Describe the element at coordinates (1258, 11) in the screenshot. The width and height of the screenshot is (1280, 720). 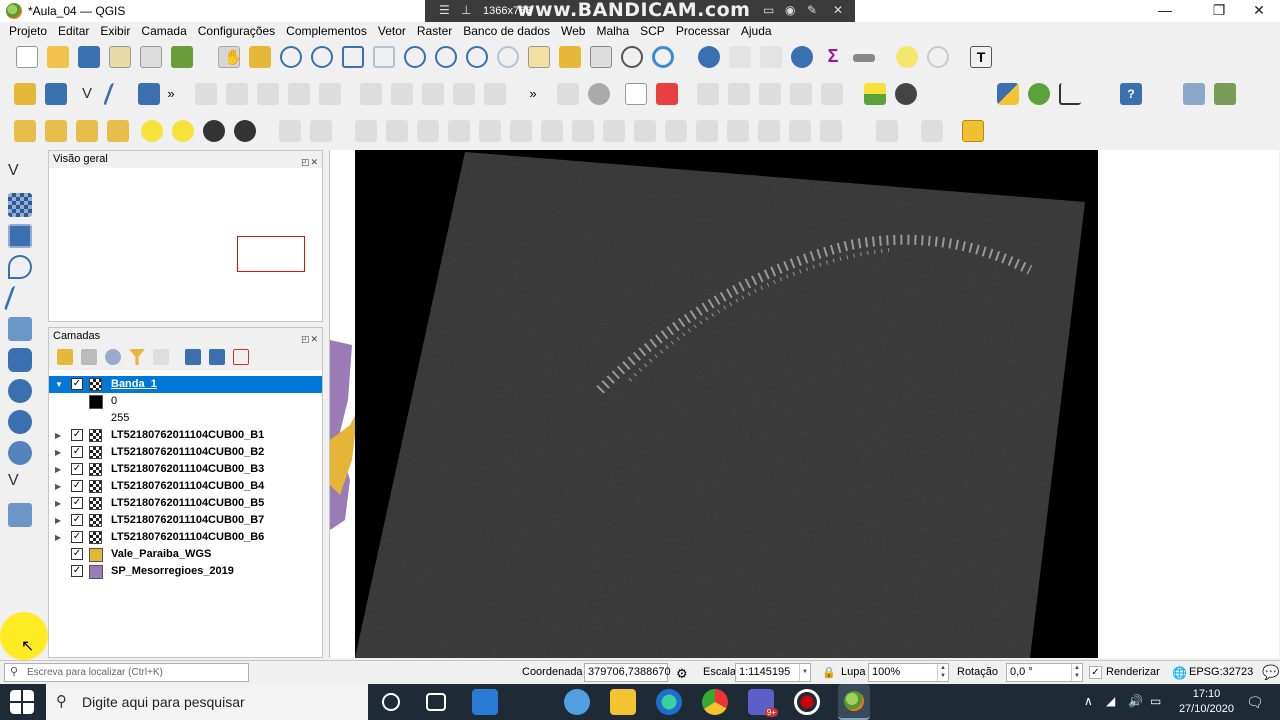
I see `close-button: ✕` at that location.